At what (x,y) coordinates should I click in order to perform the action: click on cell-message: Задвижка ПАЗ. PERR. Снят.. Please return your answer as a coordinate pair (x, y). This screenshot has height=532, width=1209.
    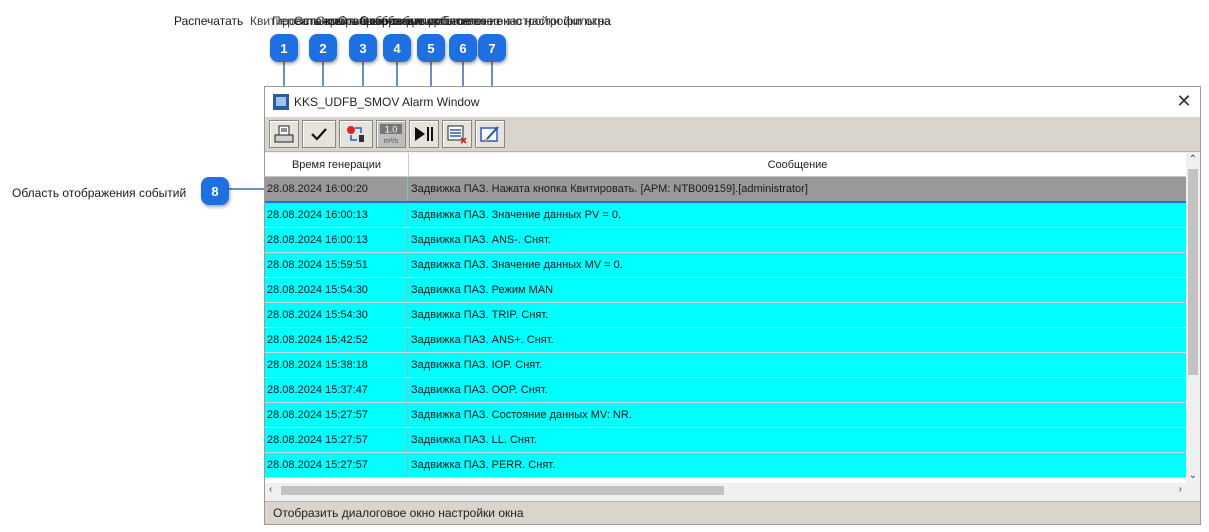
    Looking at the image, I should click on (483, 465).